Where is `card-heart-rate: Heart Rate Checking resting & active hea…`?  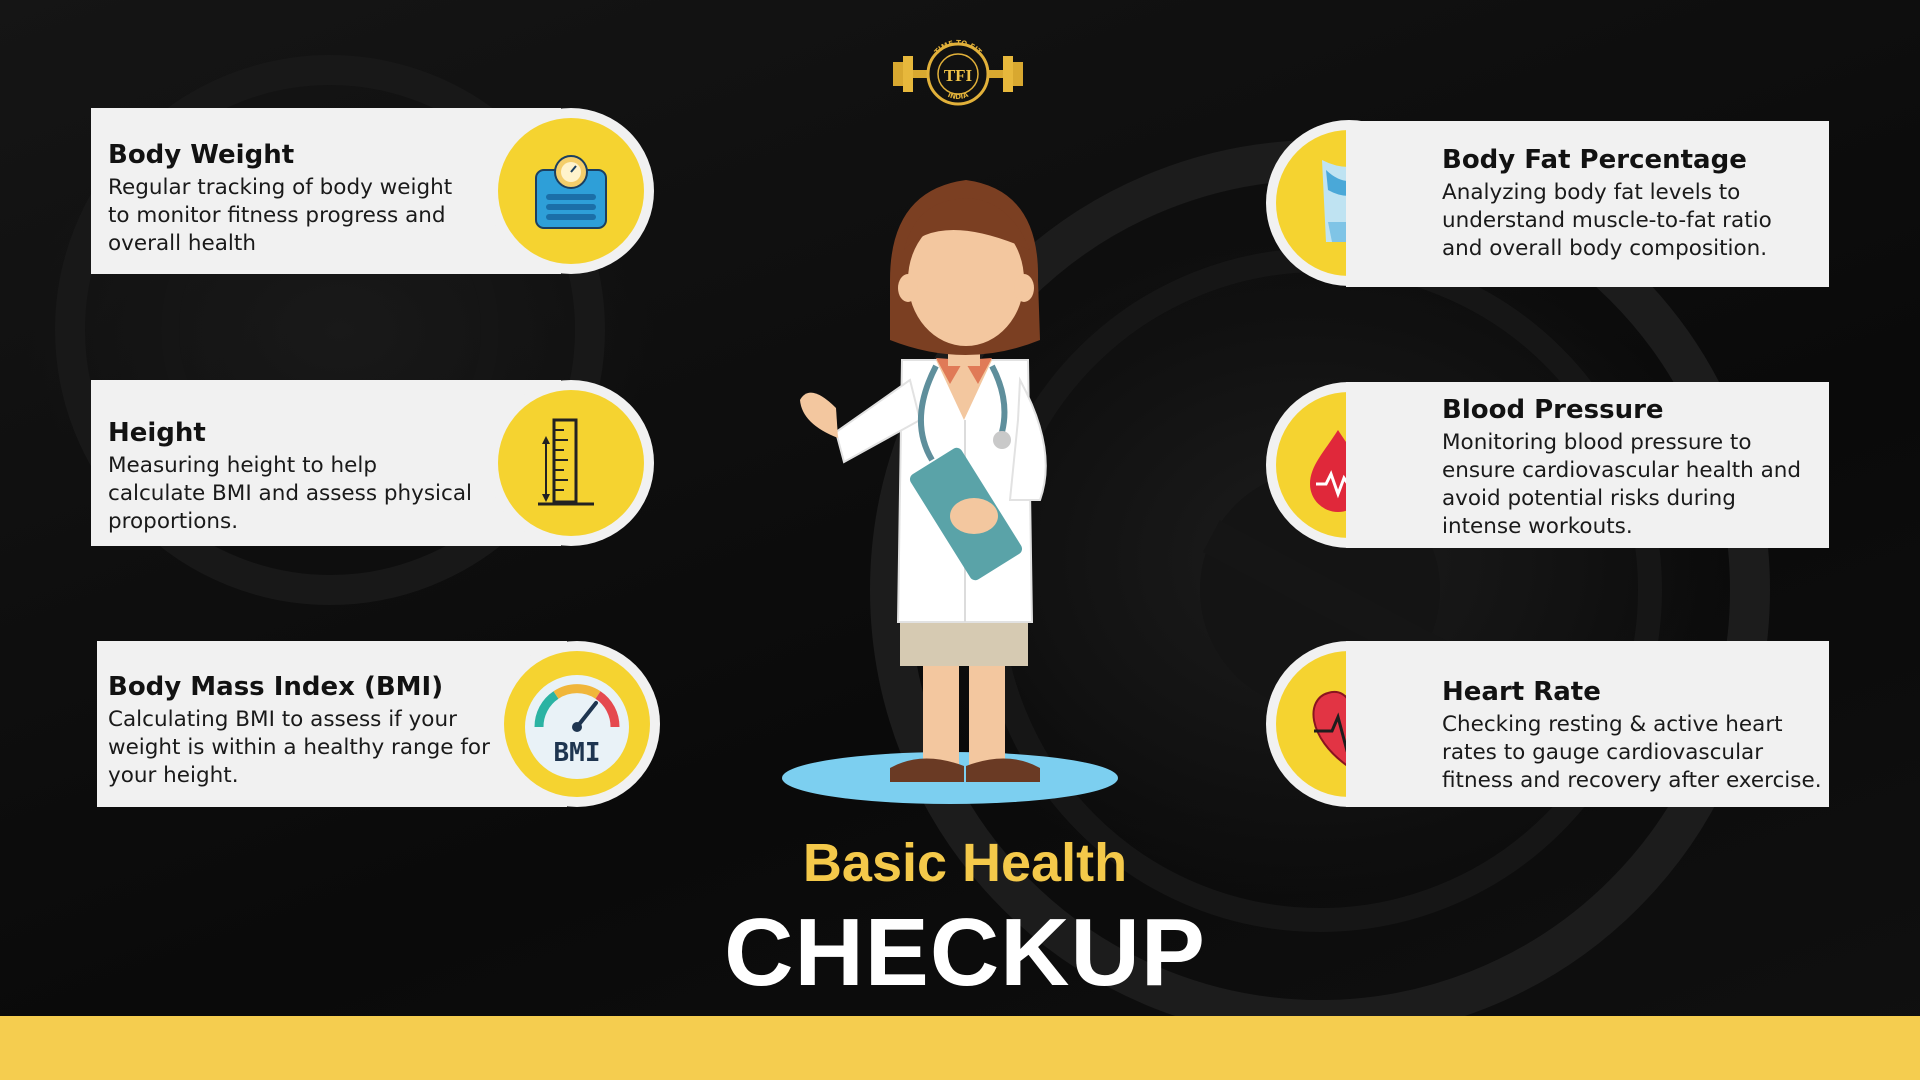
card-heart-rate: Heart Rate Checking resting & active hea… is located at coordinates (1587, 724).